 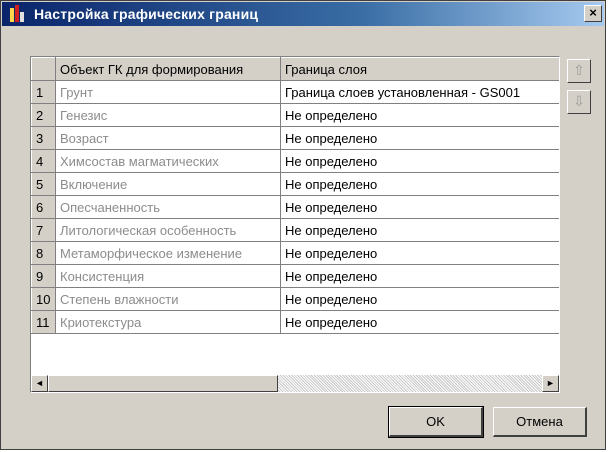 What do you see at coordinates (593, 13) in the screenshot?
I see `close-button: ×` at bounding box center [593, 13].